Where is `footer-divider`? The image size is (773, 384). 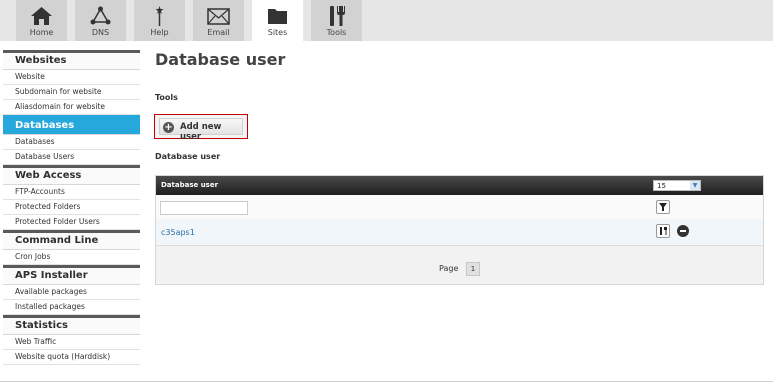
footer-divider is located at coordinates (386, 381).